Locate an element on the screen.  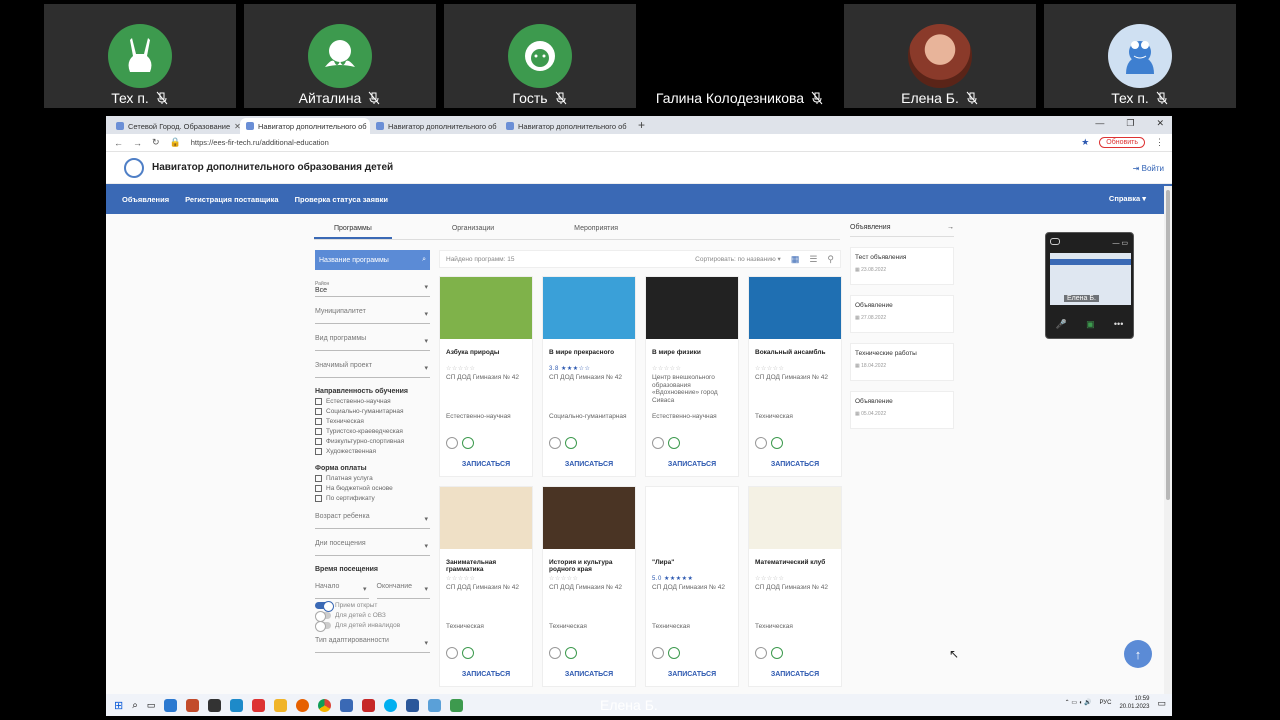
toggle-ovz: Для детей с ОВЗ is located at coordinates (372, 616).